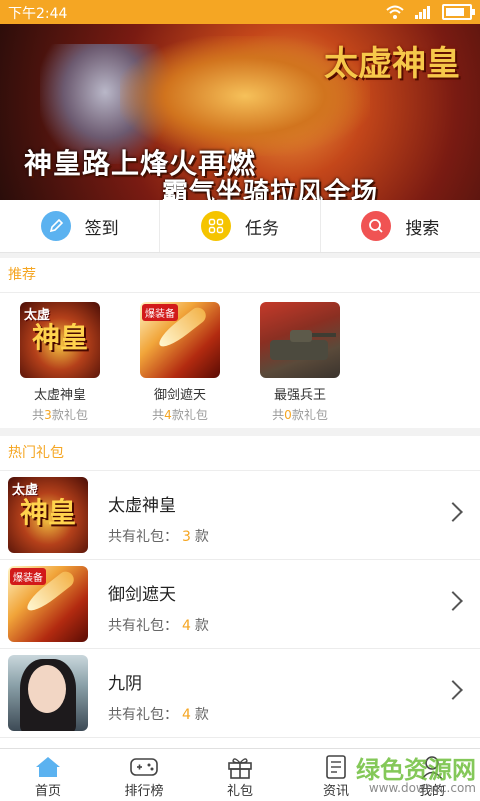 The image size is (480, 801). Describe the element at coordinates (144, 767) in the screenshot. I see `gamepad-icon` at that location.